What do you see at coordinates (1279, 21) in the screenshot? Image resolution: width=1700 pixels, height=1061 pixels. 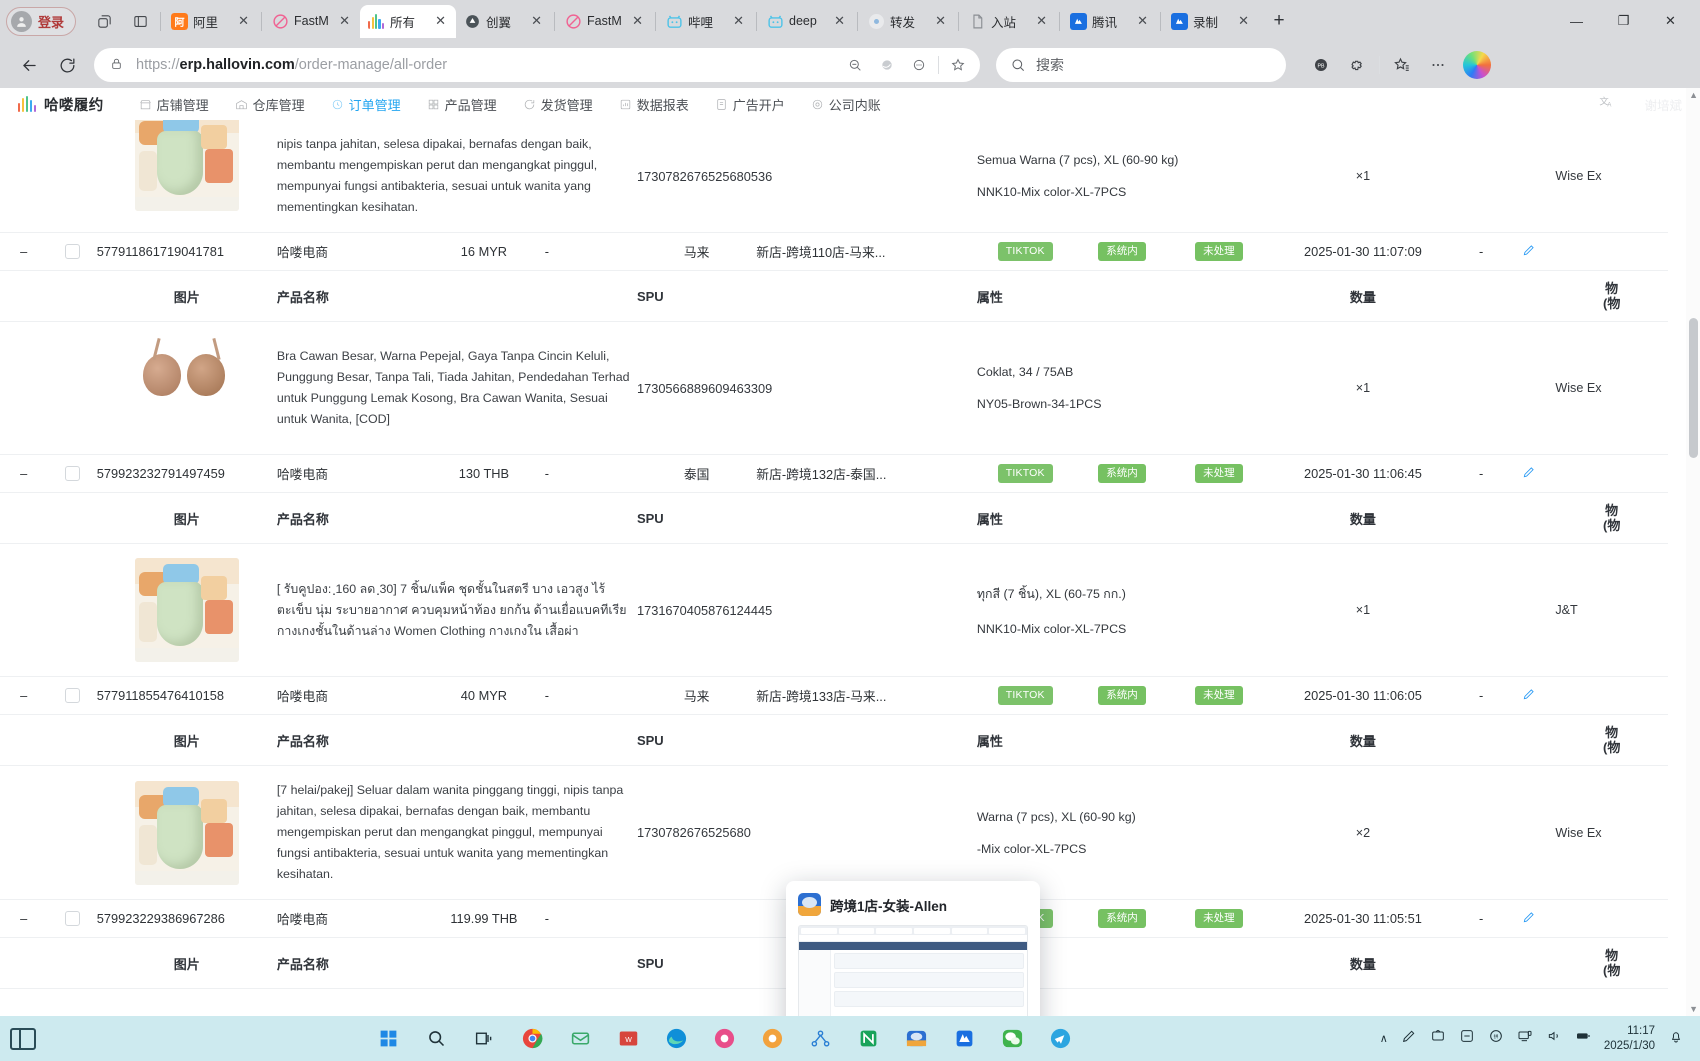 I see `new-tab-button: +` at bounding box center [1279, 21].